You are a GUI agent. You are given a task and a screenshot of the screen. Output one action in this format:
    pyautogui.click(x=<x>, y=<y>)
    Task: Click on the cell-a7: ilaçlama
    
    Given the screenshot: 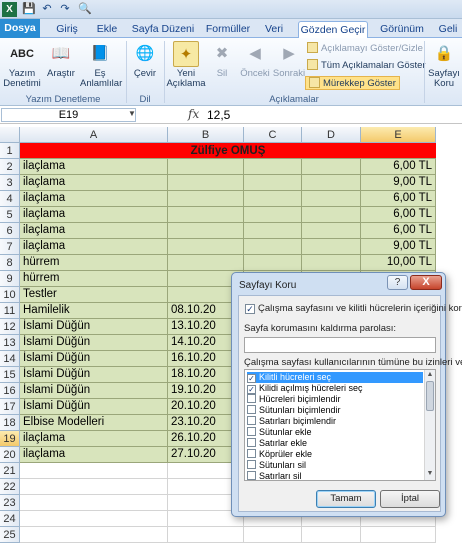 What is the action you would take?
    pyautogui.click(x=94, y=247)
    